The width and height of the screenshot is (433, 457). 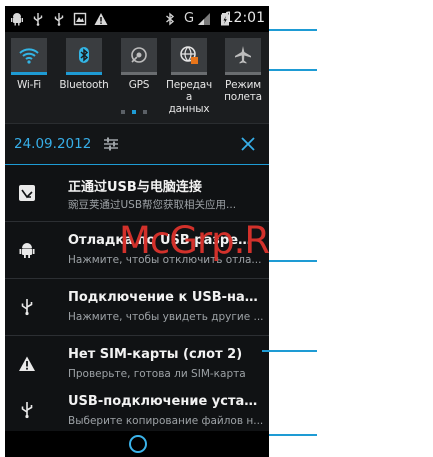 I want to click on tile-data-transfer-button, so click(x=189, y=56).